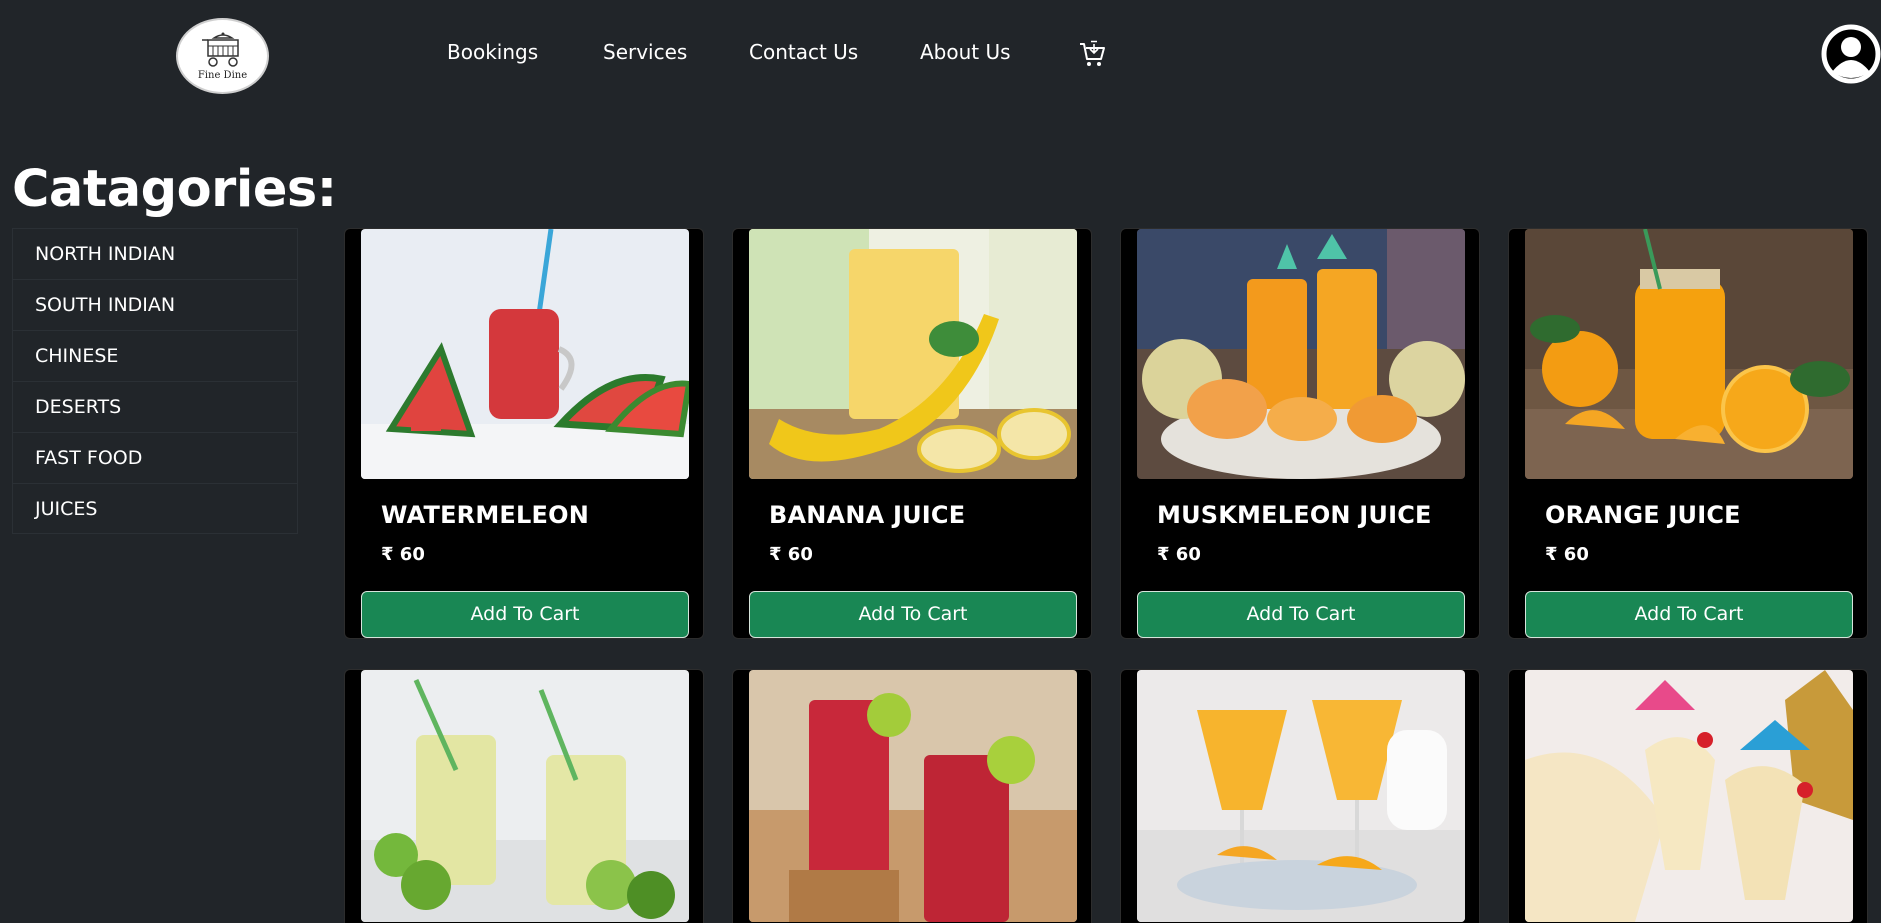 The height and width of the screenshot is (923, 1881). Describe the element at coordinates (645, 52) in the screenshot. I see `nav-services: Services` at that location.